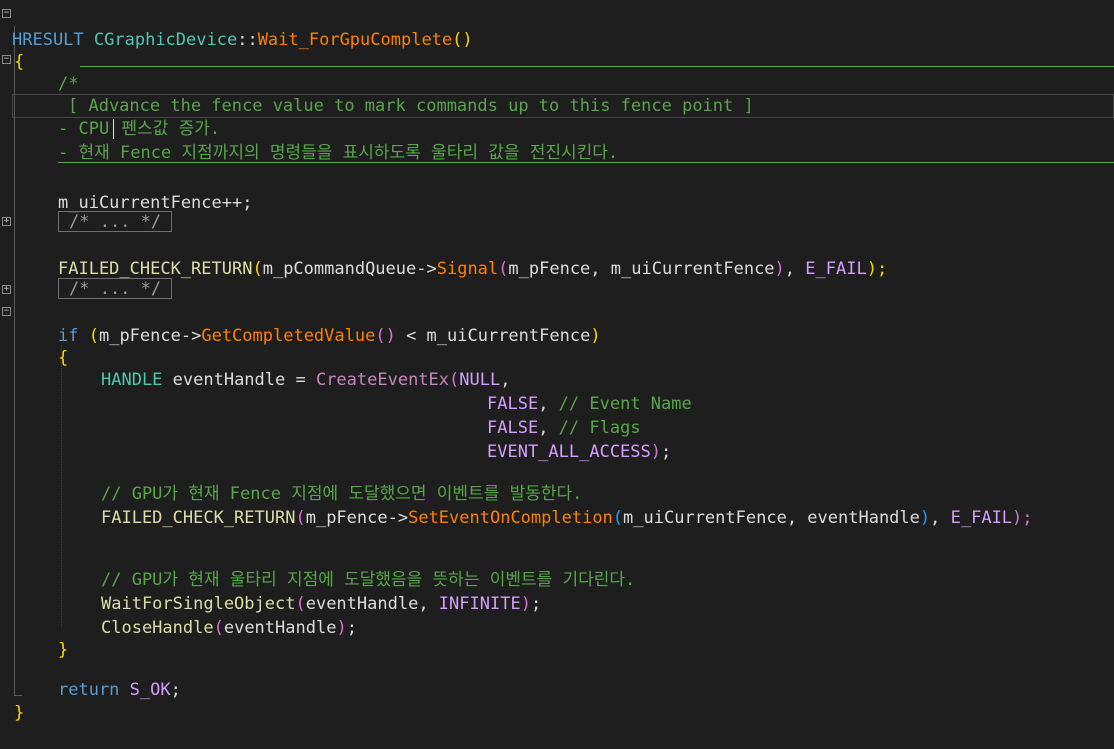  What do you see at coordinates (68, 336) in the screenshot?
I see `keyword-if: if` at bounding box center [68, 336].